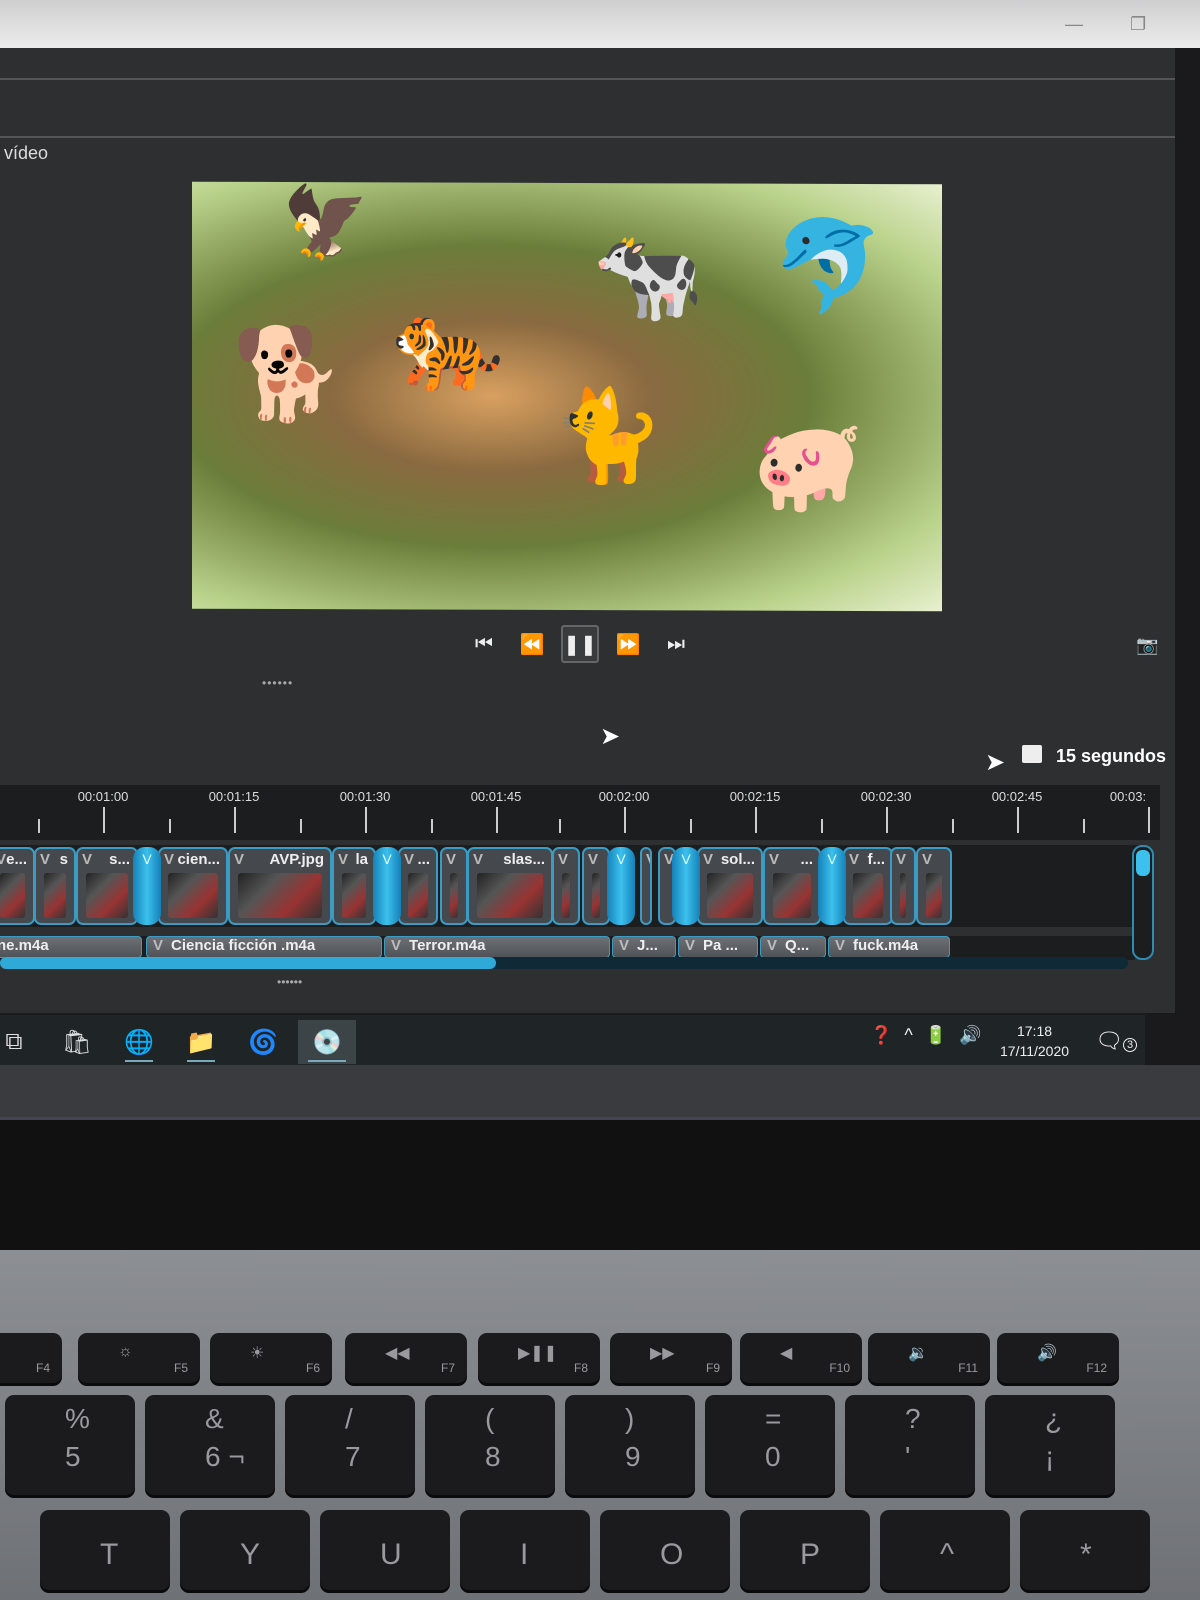 Image resolution: width=1200 pixels, height=1600 pixels. What do you see at coordinates (139, 1042) in the screenshot?
I see `chrome-icon: 🌐` at bounding box center [139, 1042].